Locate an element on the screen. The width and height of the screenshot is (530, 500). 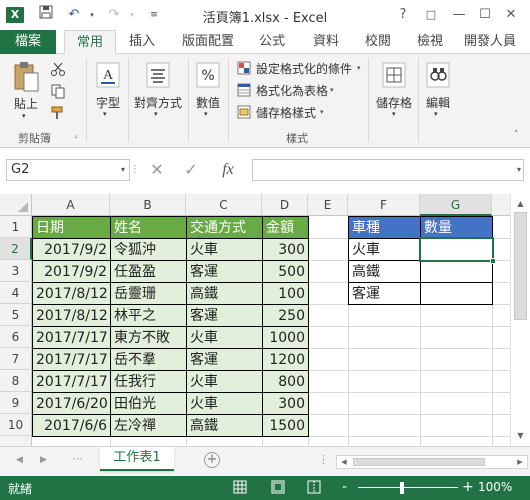
cancel-entry-button: ✕ is located at coordinates (157, 170).